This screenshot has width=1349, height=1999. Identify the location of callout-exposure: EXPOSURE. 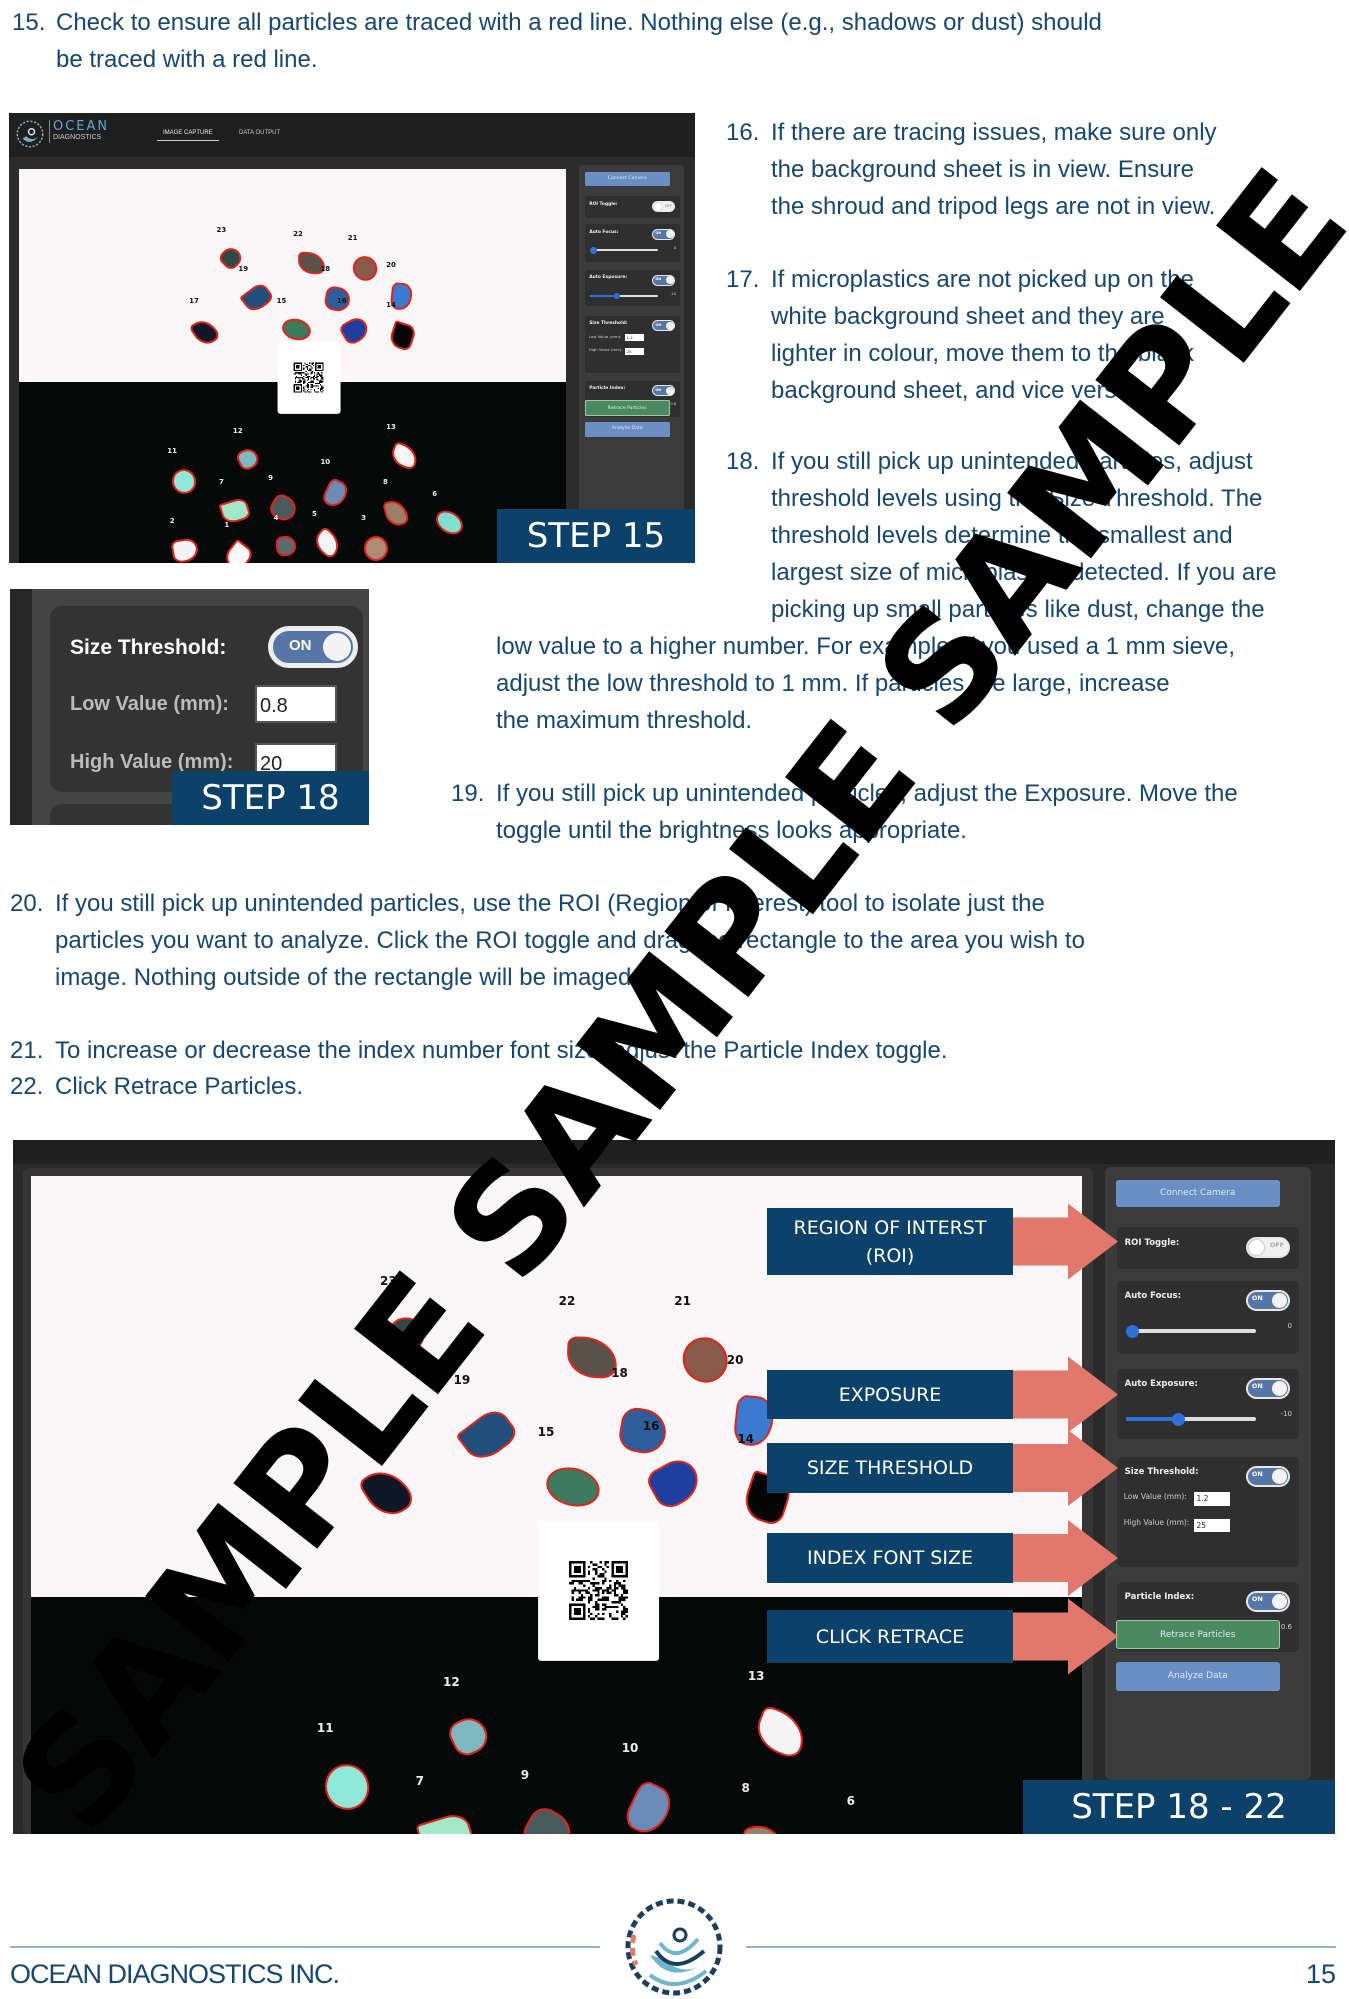
(890, 1394).